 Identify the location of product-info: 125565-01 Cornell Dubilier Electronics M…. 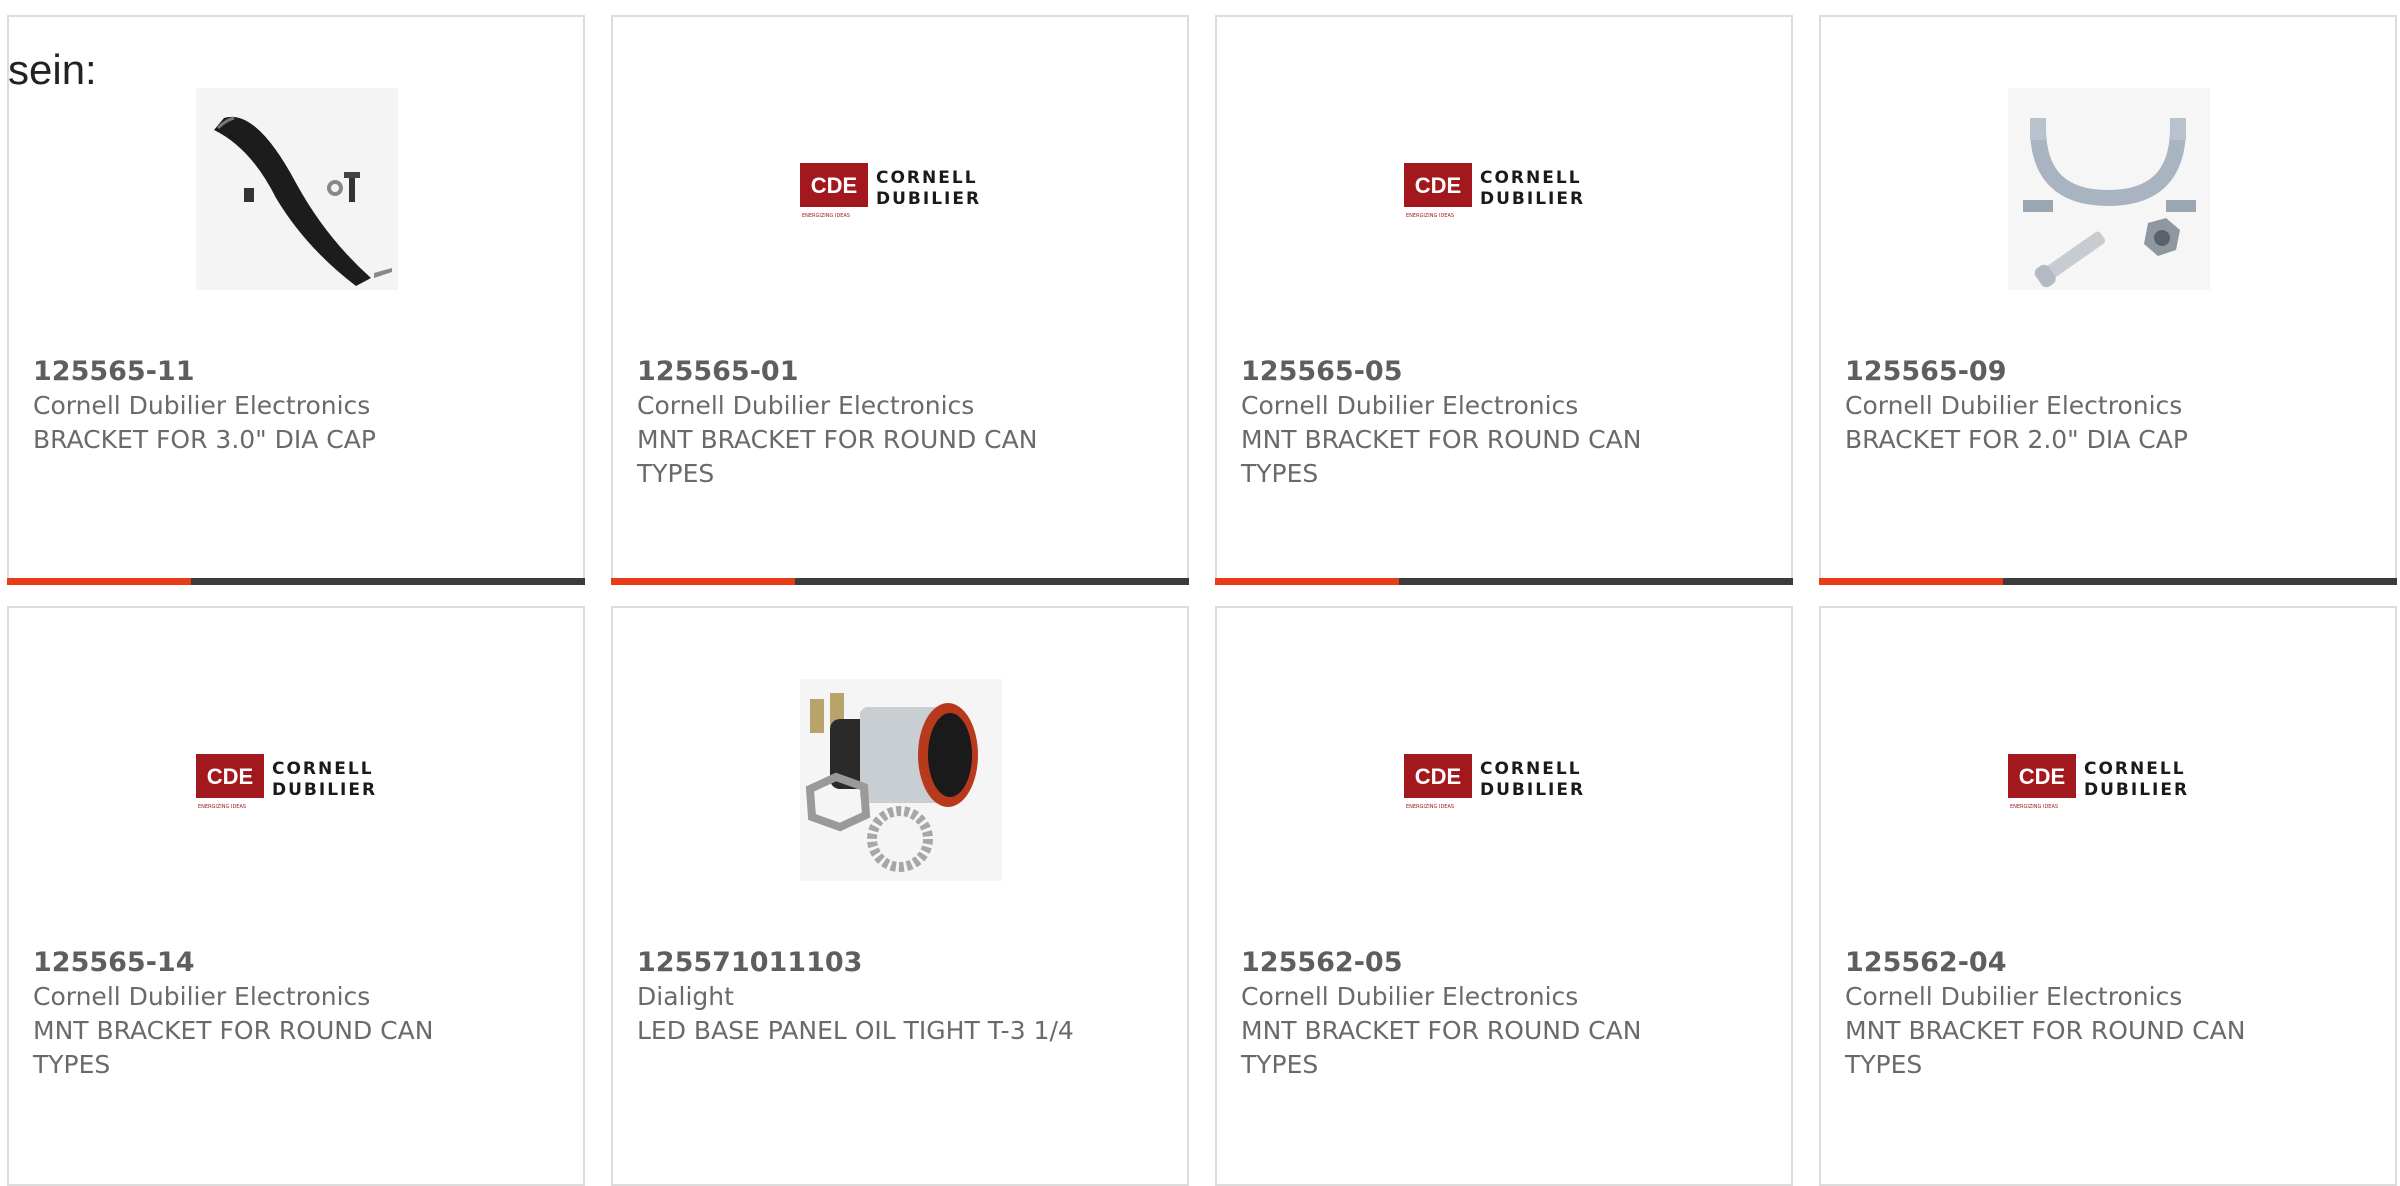
(857, 423).